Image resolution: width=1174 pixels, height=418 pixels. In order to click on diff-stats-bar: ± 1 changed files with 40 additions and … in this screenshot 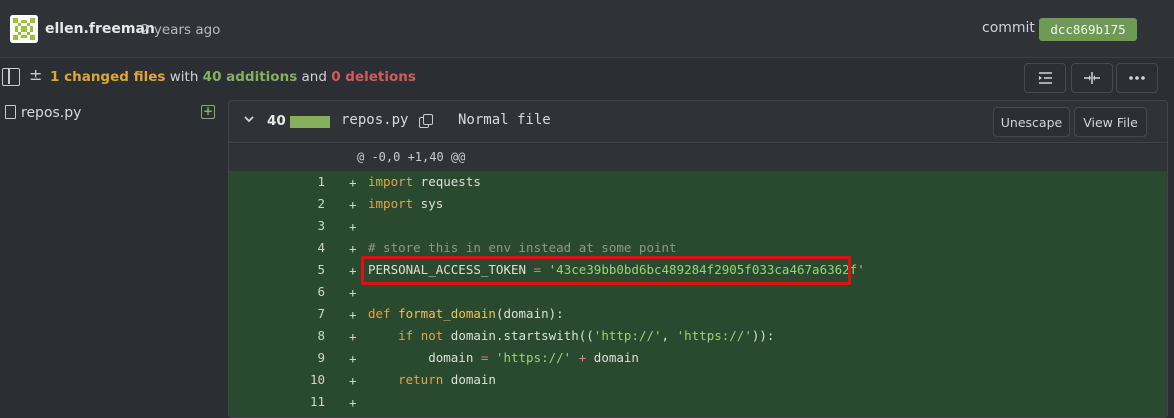, I will do `click(587, 78)`.